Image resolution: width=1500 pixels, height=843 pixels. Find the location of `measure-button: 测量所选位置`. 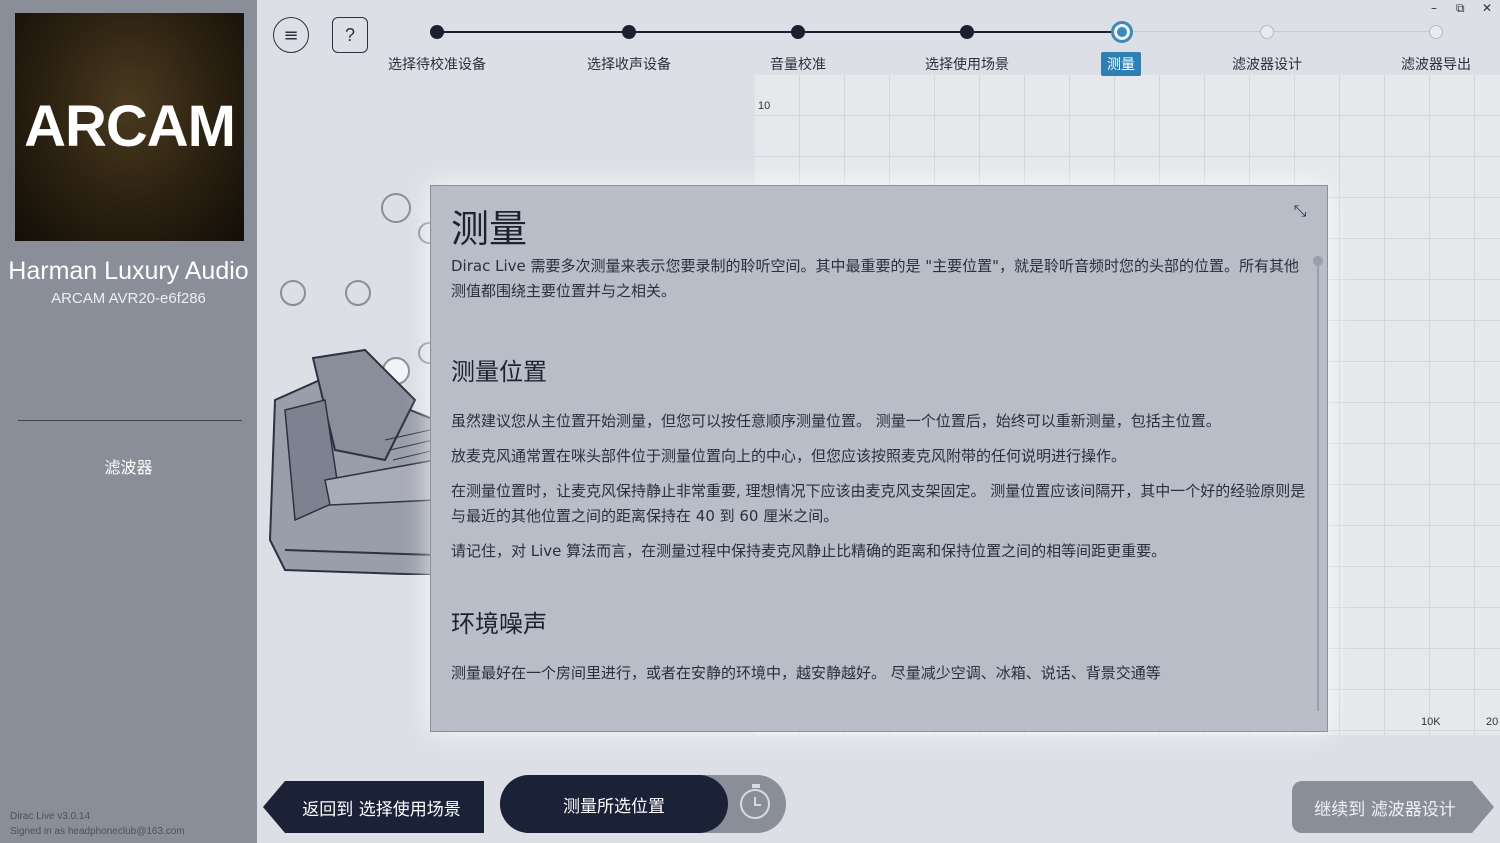

measure-button: 测量所选位置 is located at coordinates (614, 804).